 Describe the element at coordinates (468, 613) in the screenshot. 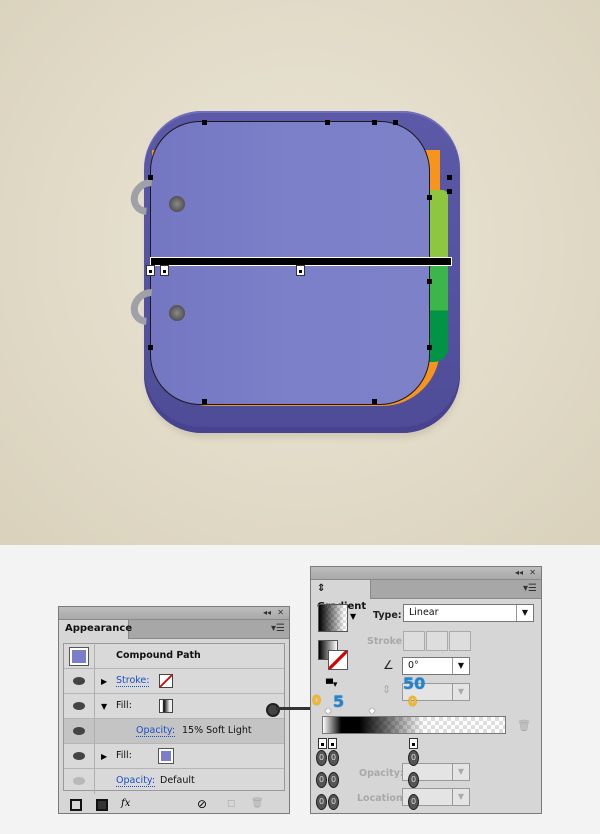

I see `type-dropdown: Linear ▼` at that location.